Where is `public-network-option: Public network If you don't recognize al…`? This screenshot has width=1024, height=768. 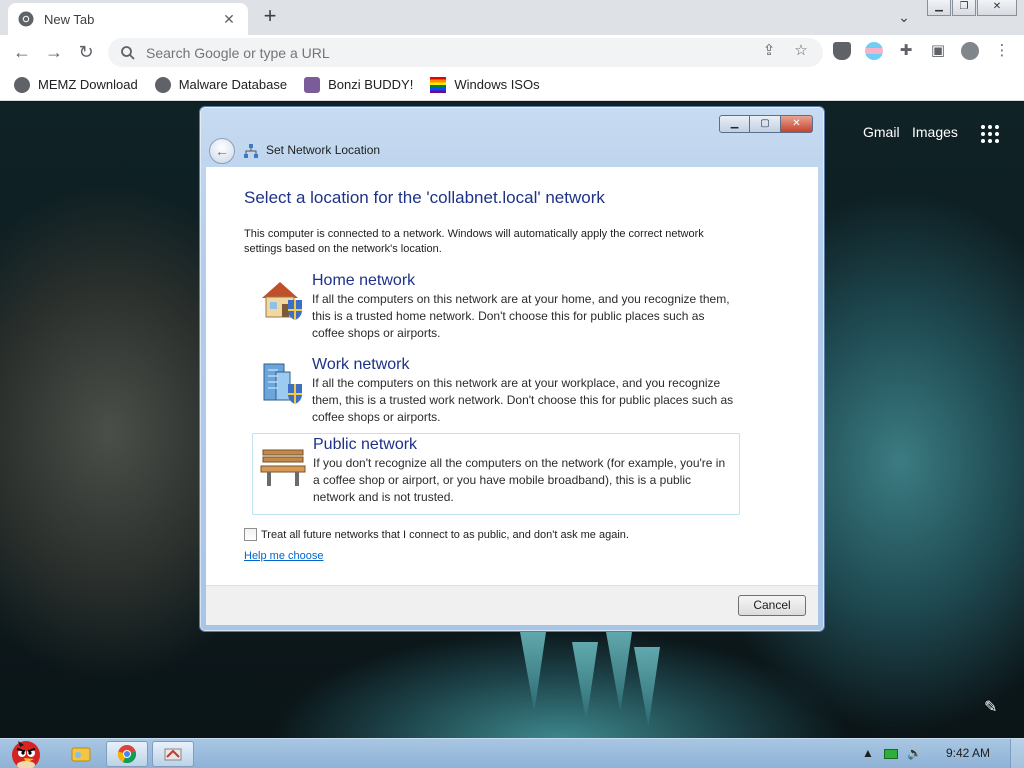
public-network-option: Public network If you don't recognize al… is located at coordinates (496, 474).